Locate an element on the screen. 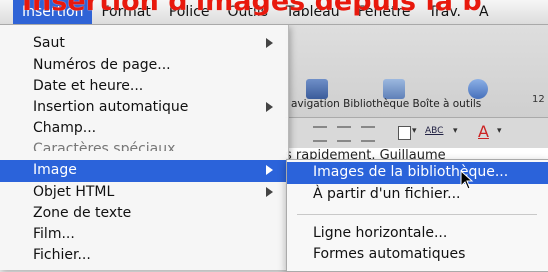 The image size is (548, 272). toolbar-labels: avigation Bibliothèque Boîte à outils is located at coordinates (386, 104).